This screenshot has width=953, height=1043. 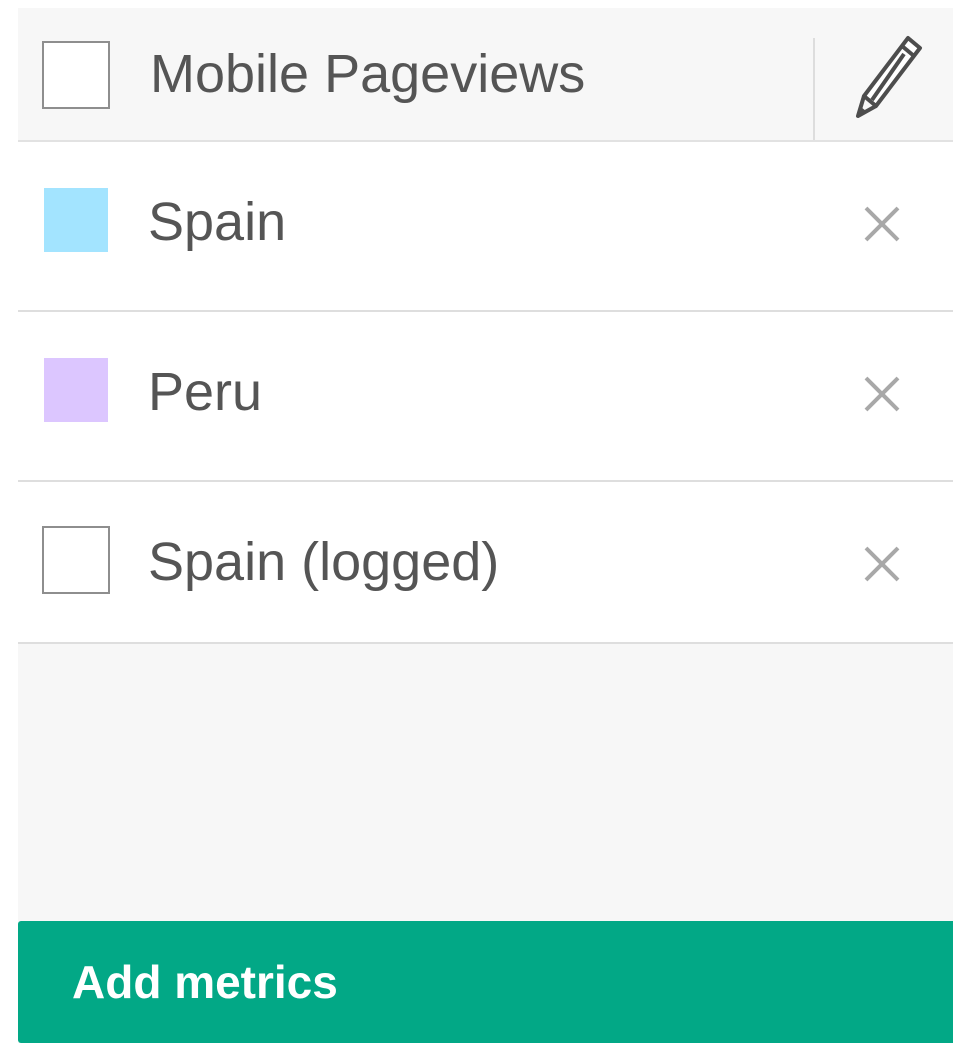 I want to click on metric-group-title: Mobile Pageviews, so click(x=368, y=74).